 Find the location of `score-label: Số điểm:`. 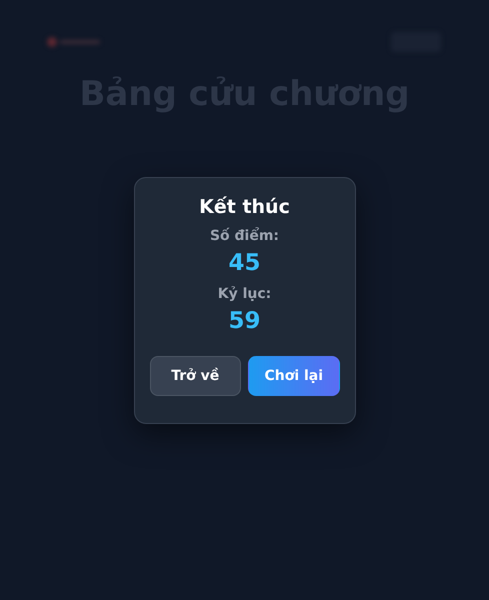

score-label: Số điểm: is located at coordinates (245, 236).